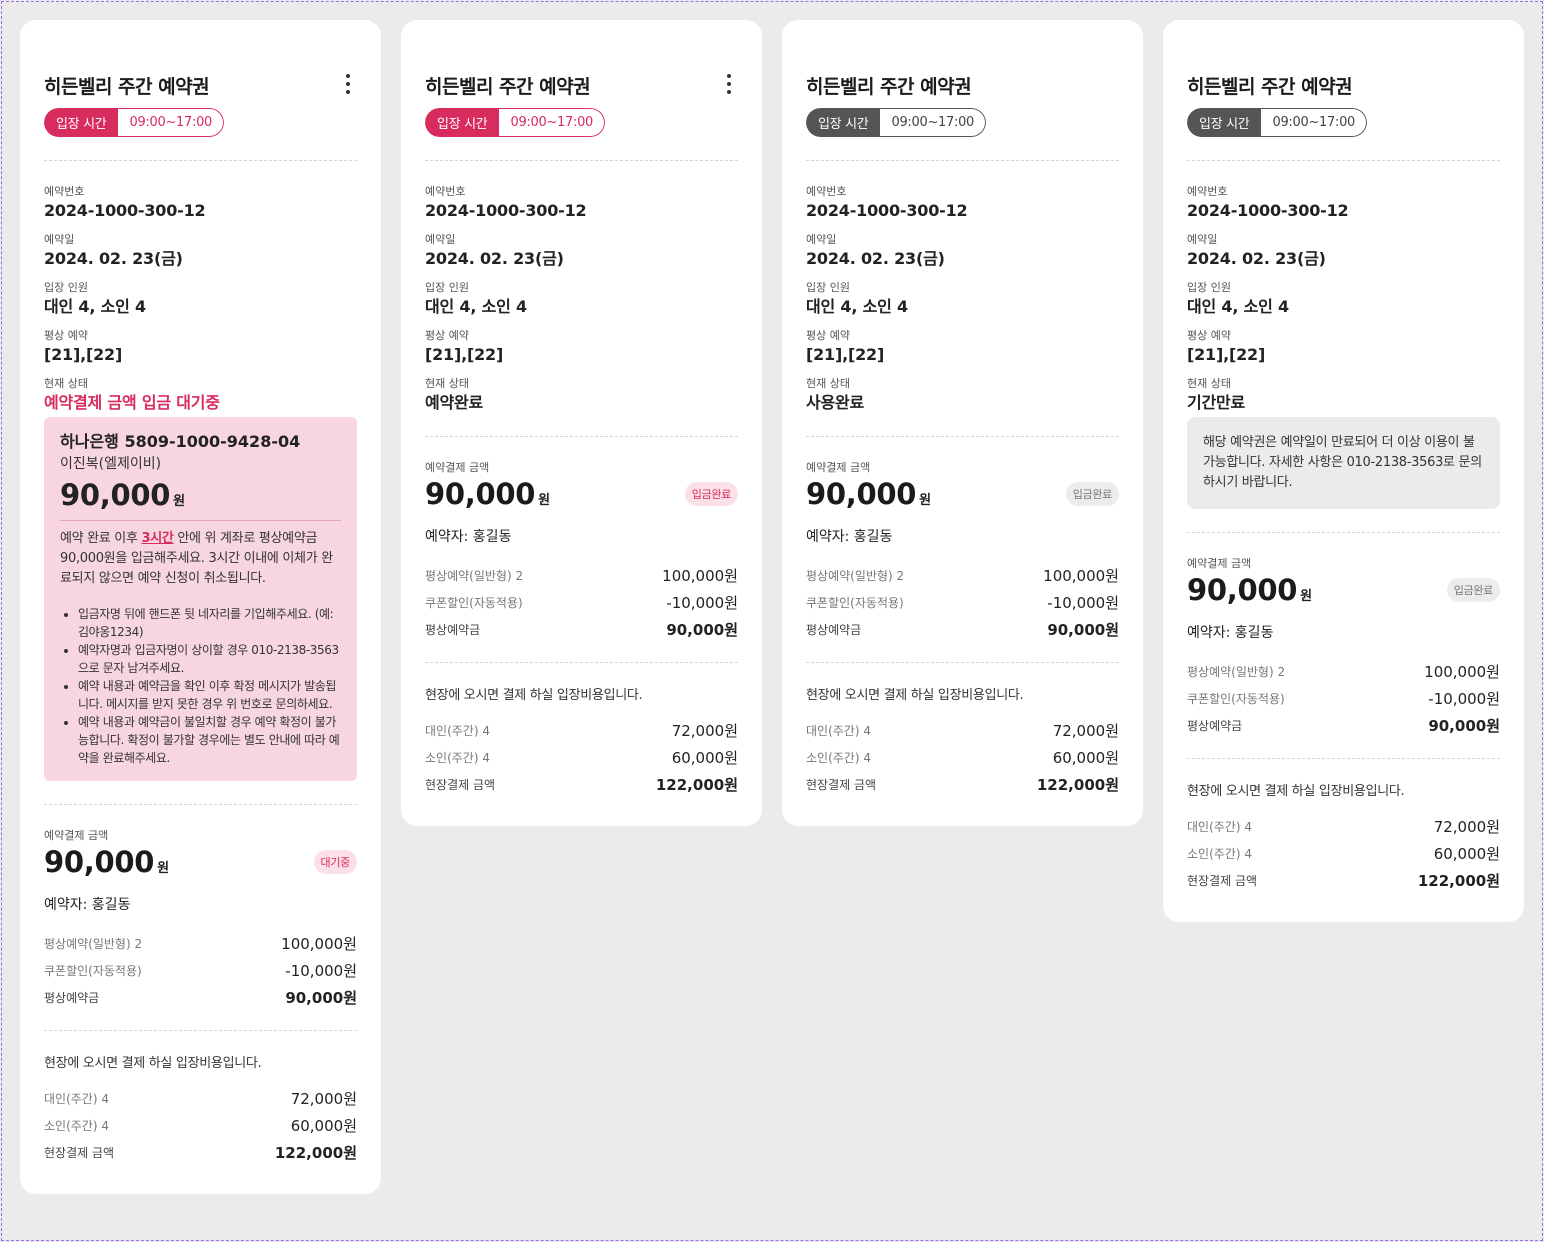 The image size is (1544, 1242). I want to click on pay-label: 예약결제 금액, so click(1219, 563).